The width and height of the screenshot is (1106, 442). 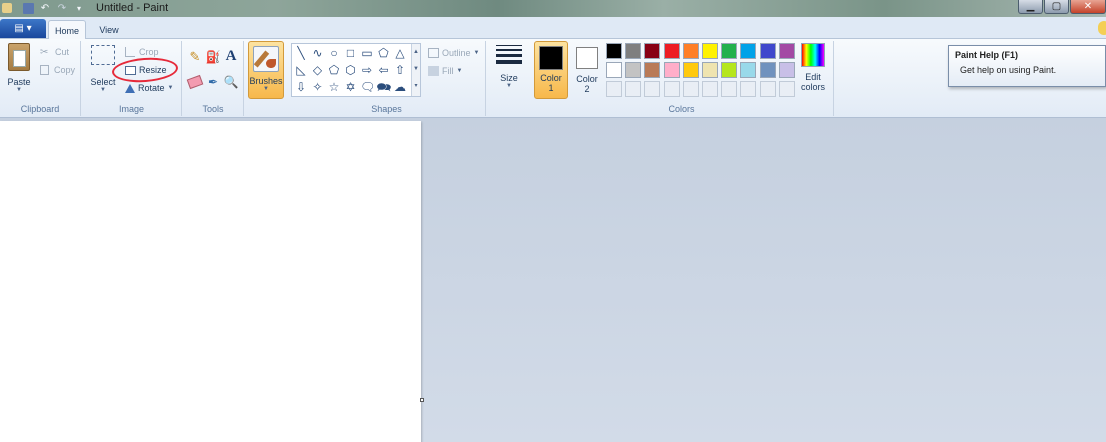 I want to click on redo-icon: ↷, so click(x=62, y=8).